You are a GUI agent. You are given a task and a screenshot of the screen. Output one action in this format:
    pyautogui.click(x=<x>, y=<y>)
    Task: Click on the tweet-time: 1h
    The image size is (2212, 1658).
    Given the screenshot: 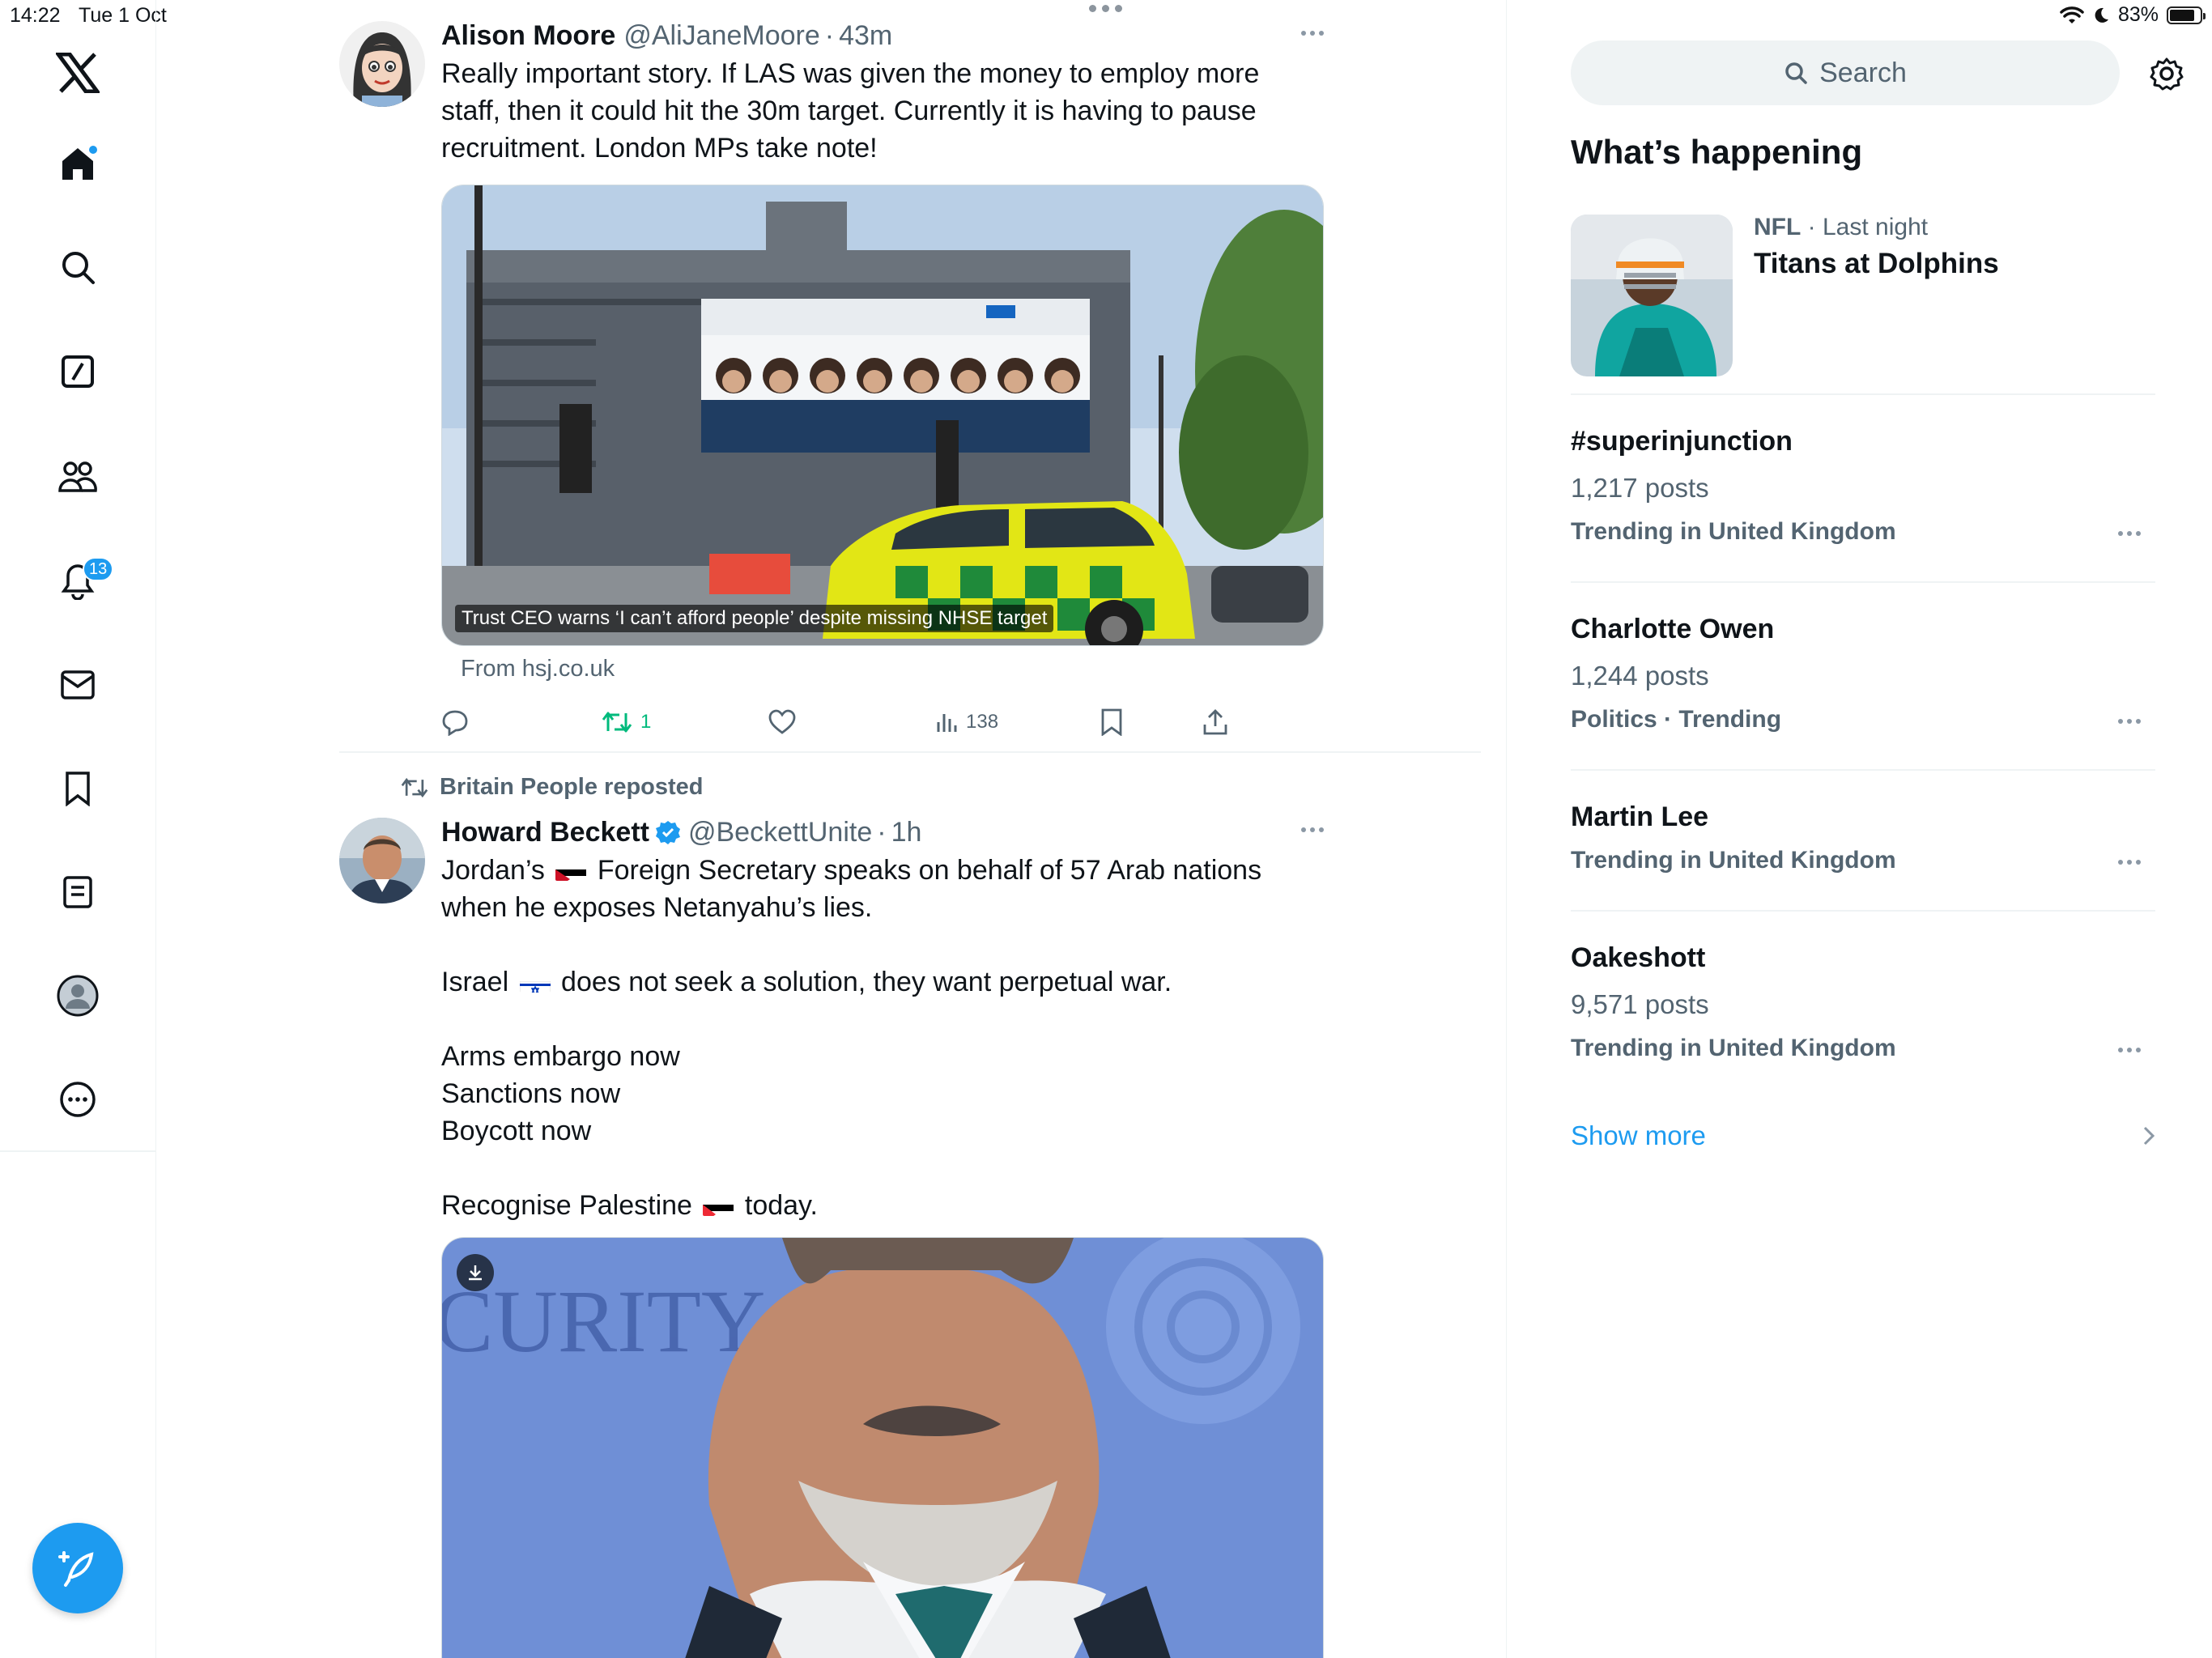 What is the action you would take?
    pyautogui.click(x=907, y=832)
    